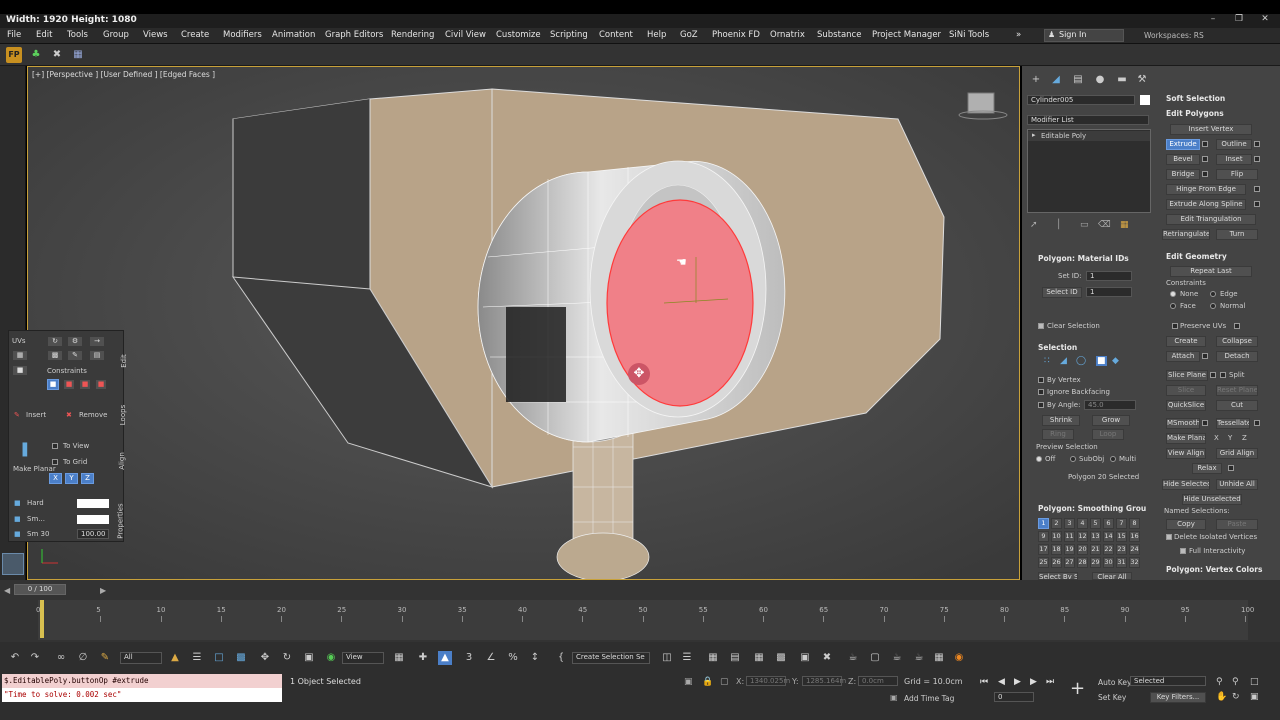 This screenshot has height=720, width=1280. What do you see at coordinates (1183, 159) in the screenshot?
I see `bevel-button: Bevel` at bounding box center [1183, 159].